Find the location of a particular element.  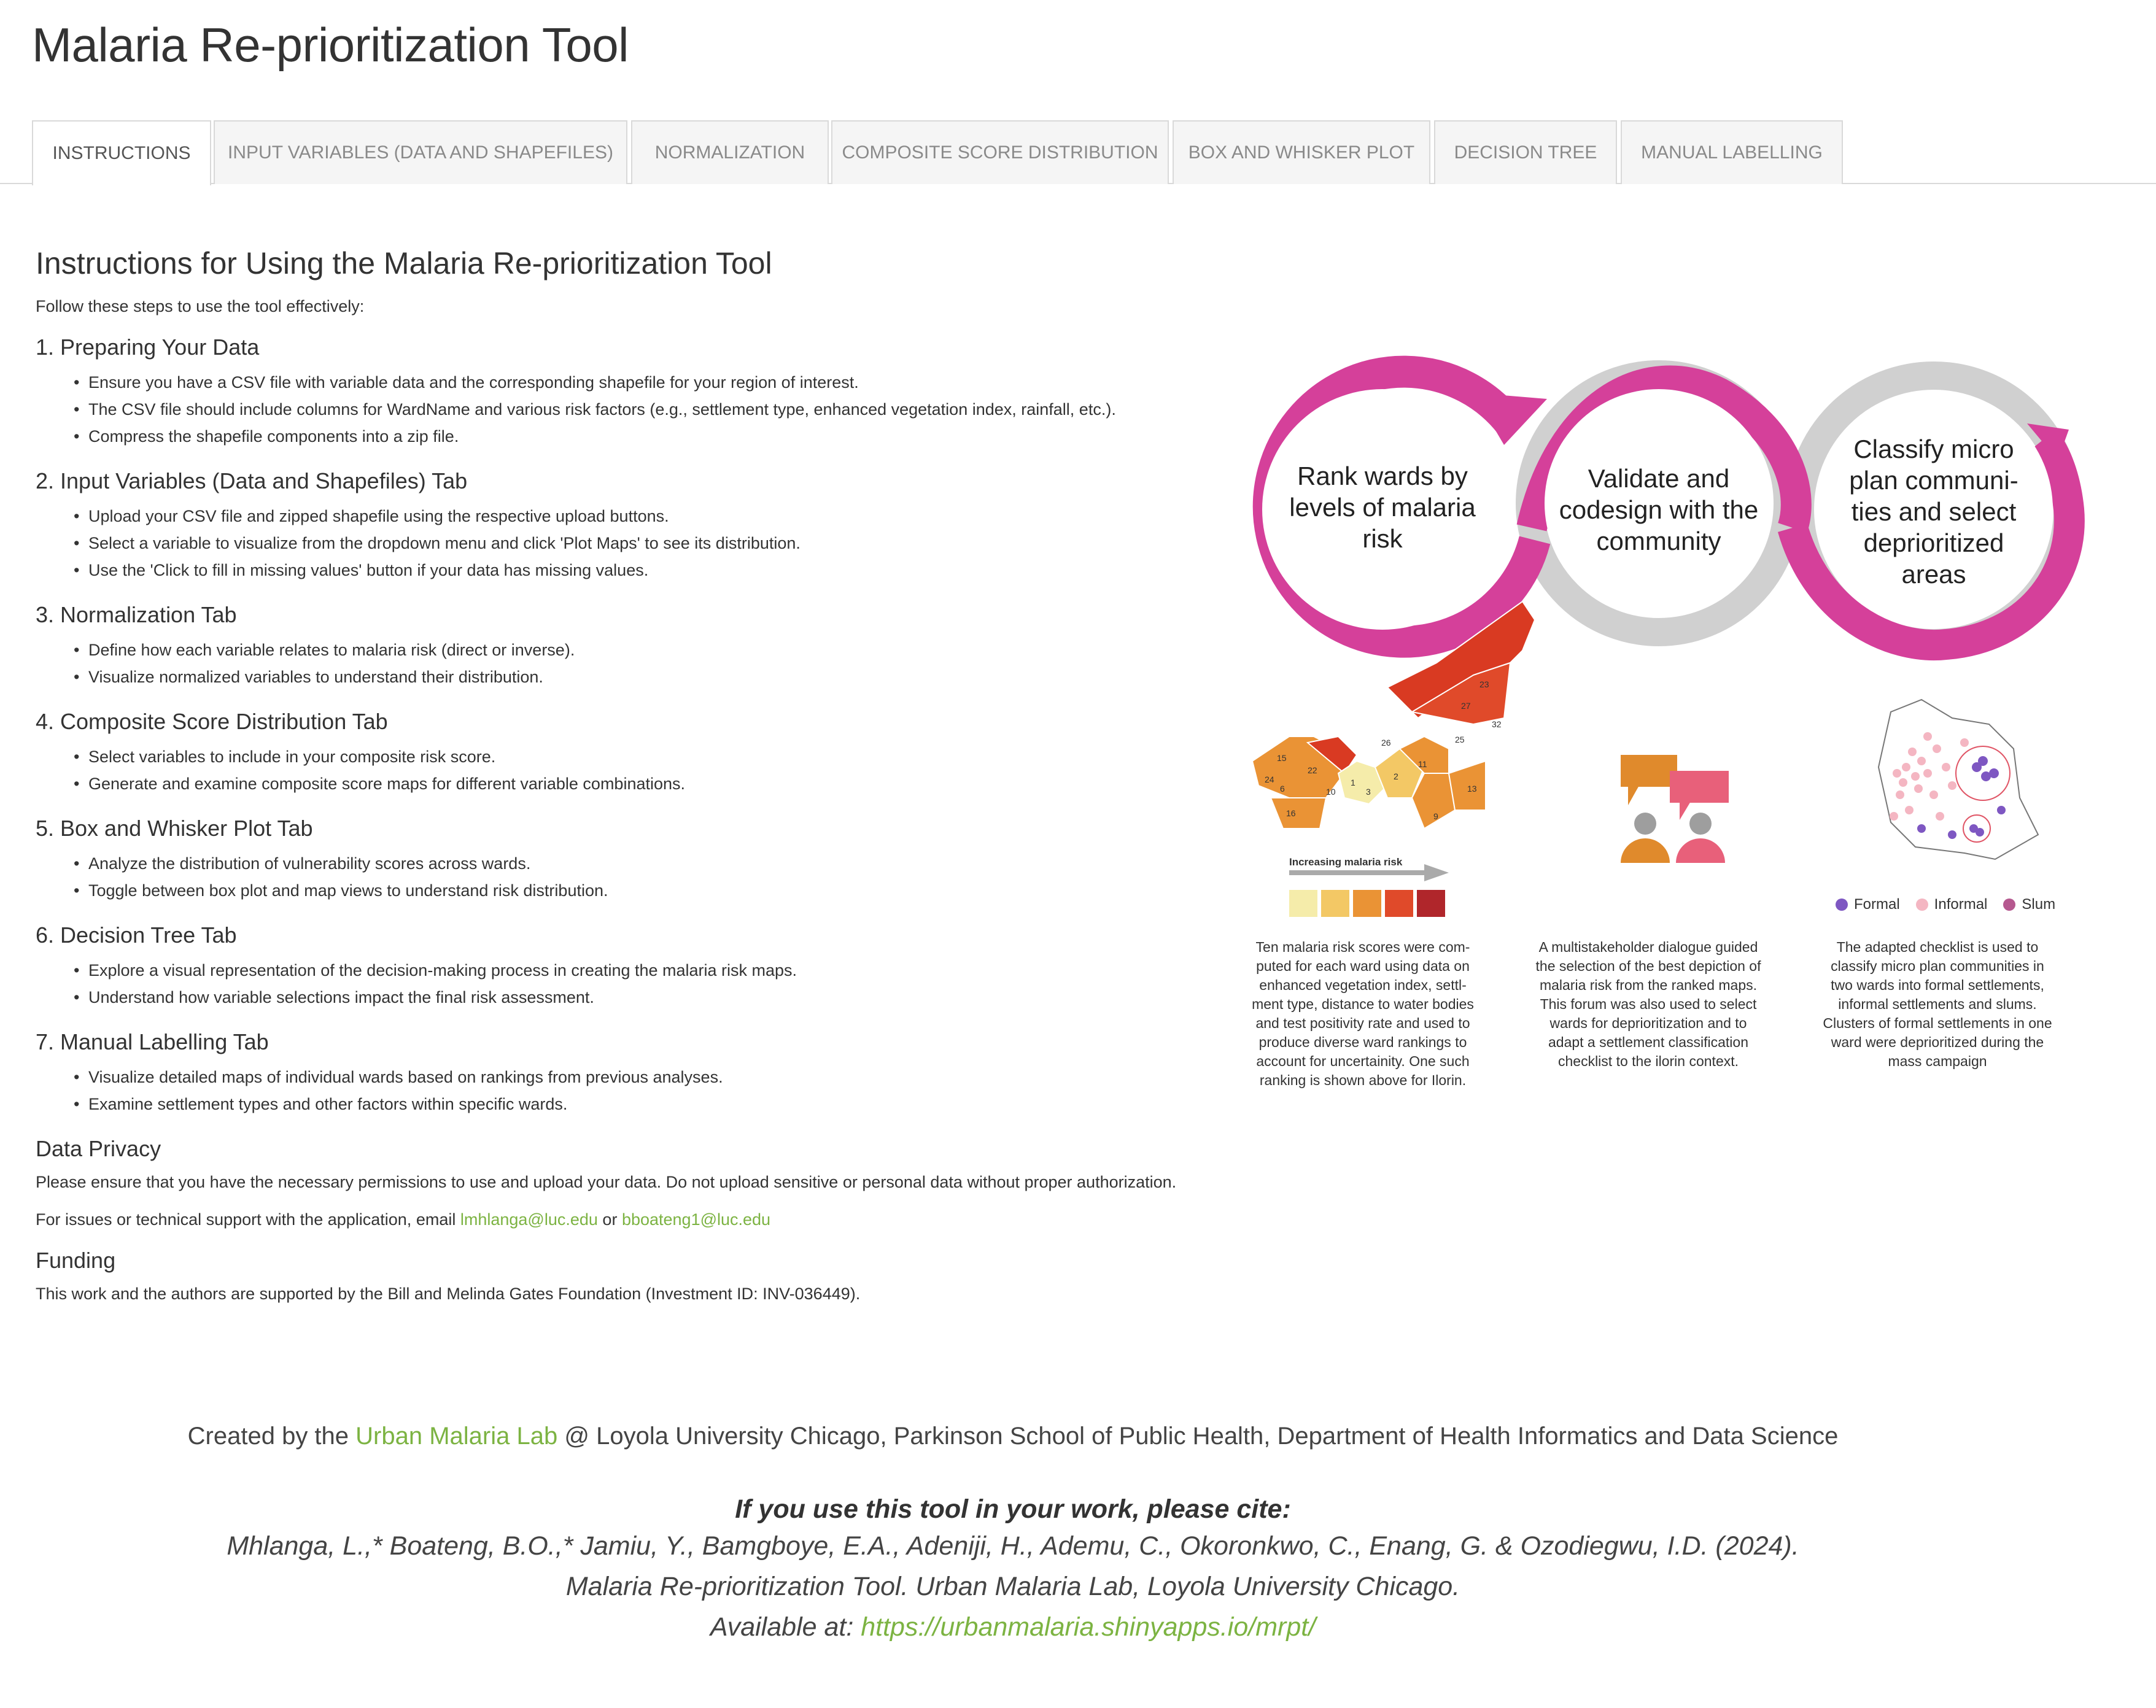

funding-title: Funding is located at coordinates (76, 1260).